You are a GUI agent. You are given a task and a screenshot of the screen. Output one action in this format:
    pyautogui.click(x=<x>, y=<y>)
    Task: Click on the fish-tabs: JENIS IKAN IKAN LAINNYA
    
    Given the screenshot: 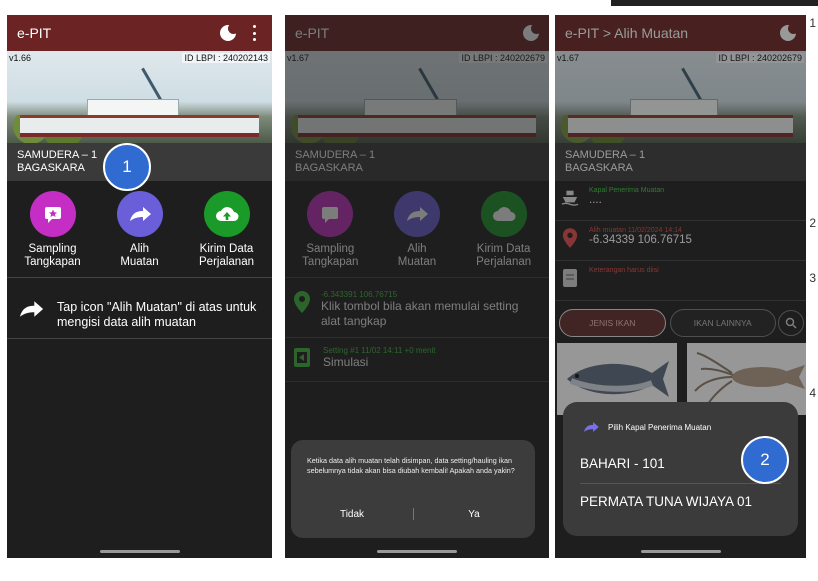 What is the action you would take?
    pyautogui.click(x=680, y=322)
    